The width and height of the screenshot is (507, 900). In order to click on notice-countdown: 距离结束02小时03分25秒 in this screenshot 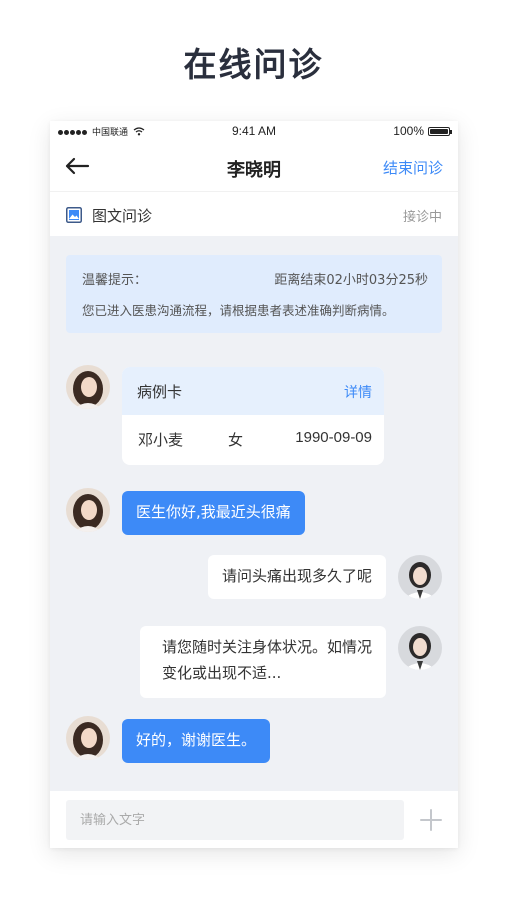, I will do `click(351, 280)`.